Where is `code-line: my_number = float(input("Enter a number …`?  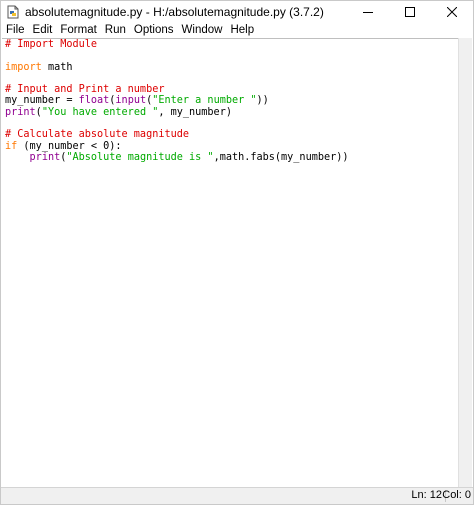 code-line: my_number = float(input("Enter a number … is located at coordinates (177, 100).